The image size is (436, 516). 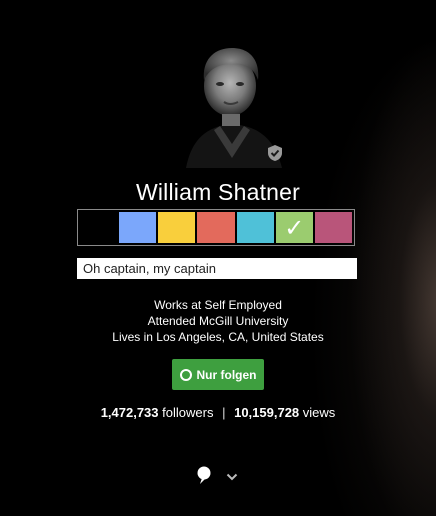 I want to click on color-swatch: ✓, so click(x=294, y=227).